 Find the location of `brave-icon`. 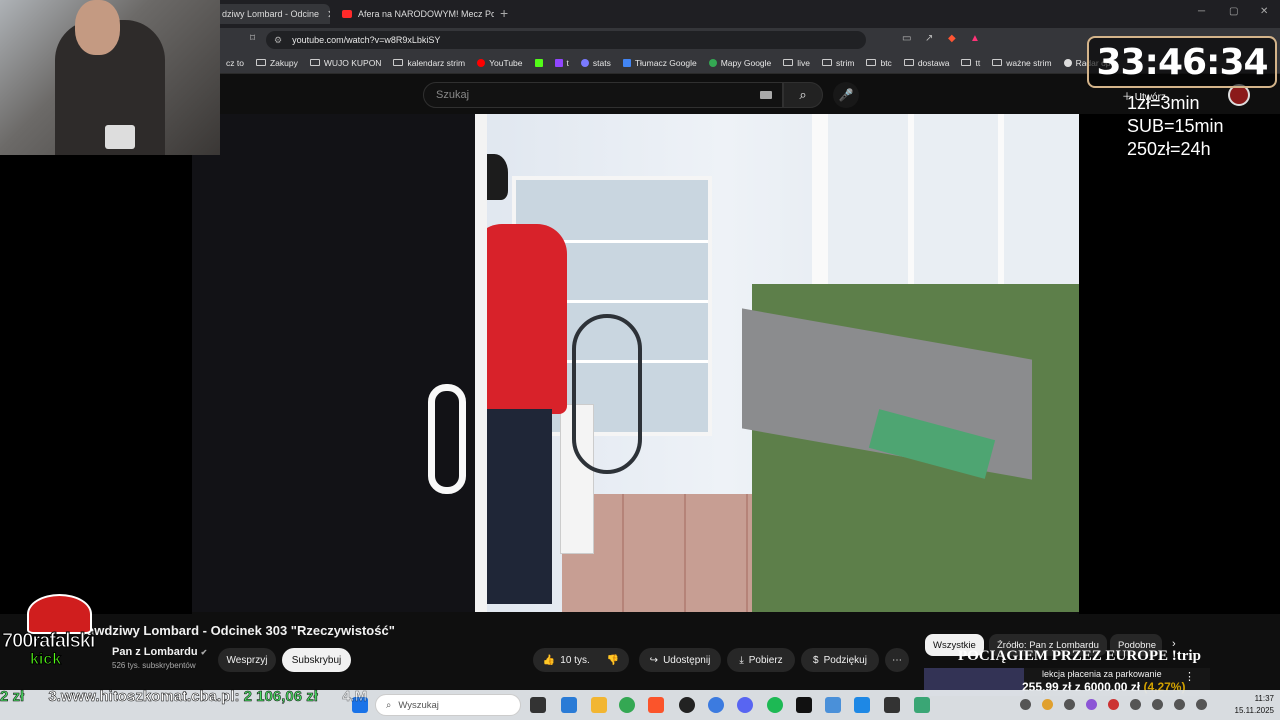

brave-icon is located at coordinates (656, 705).